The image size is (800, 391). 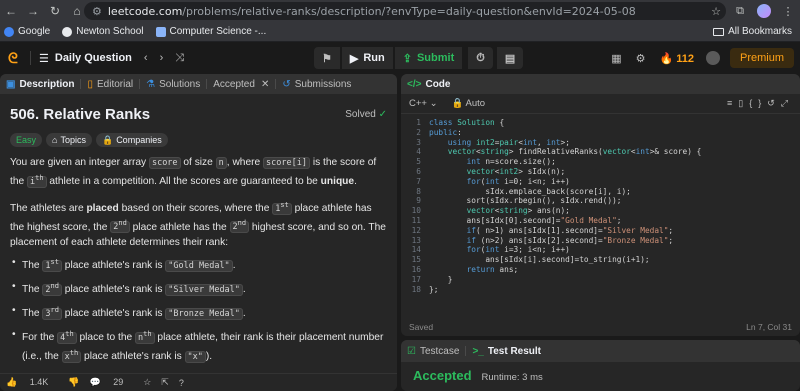 I want to click on prev-problem-icon: ‹, so click(x=146, y=58).